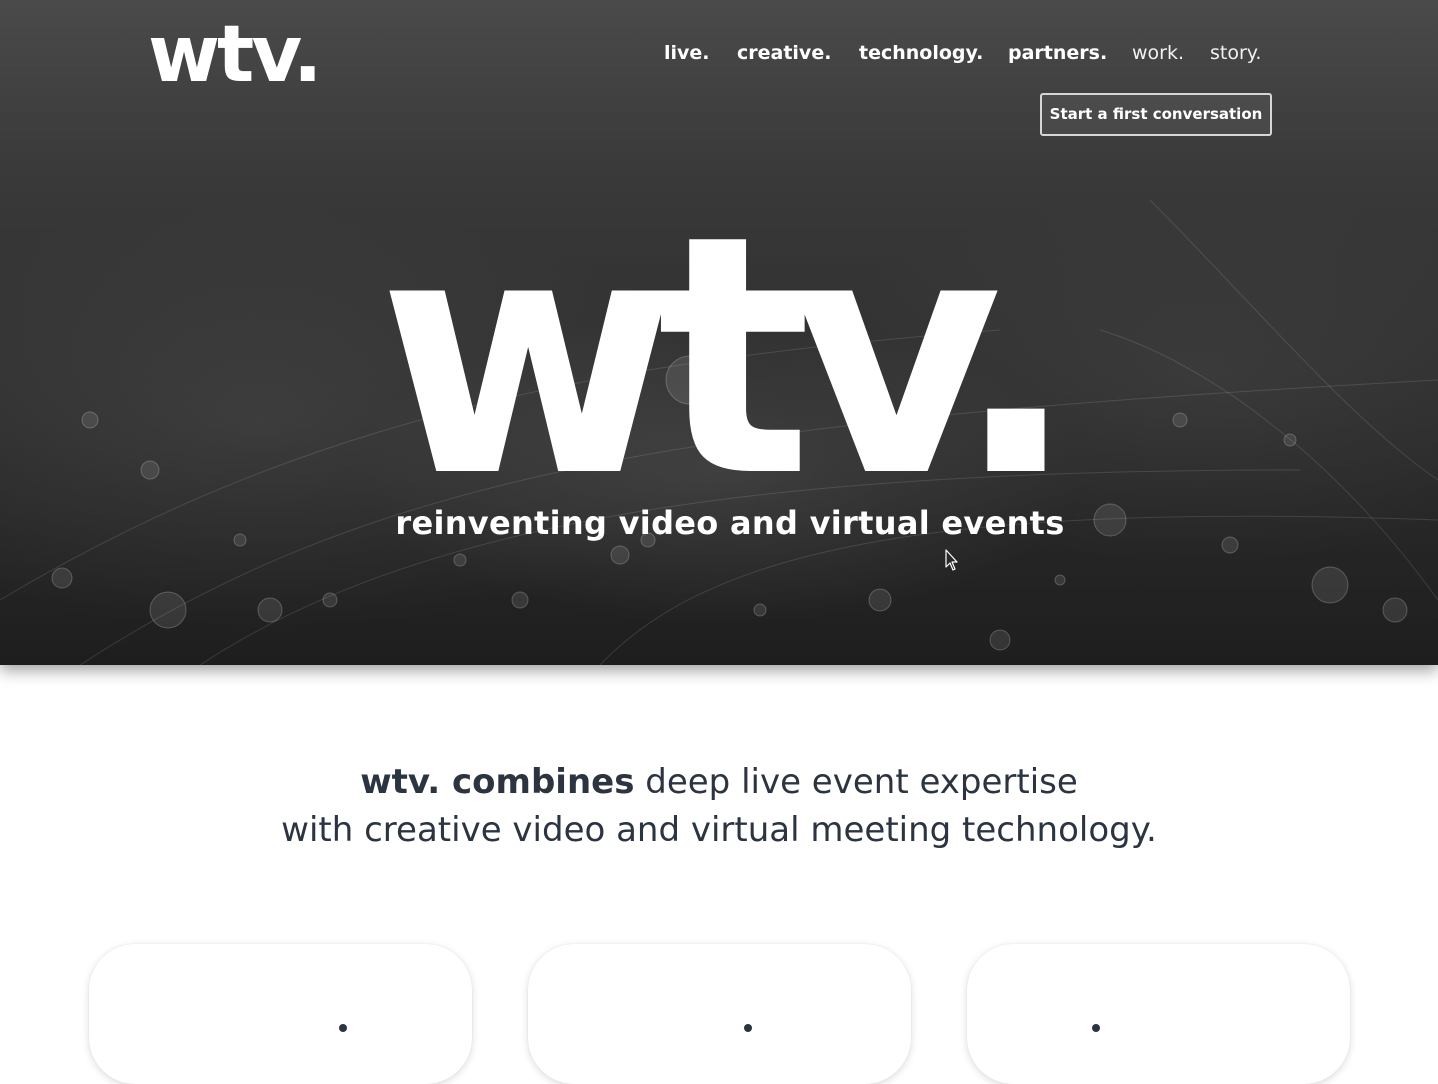 The image size is (1438, 1084). Describe the element at coordinates (497, 782) in the screenshot. I see `intro-bold: wtv. combines` at that location.